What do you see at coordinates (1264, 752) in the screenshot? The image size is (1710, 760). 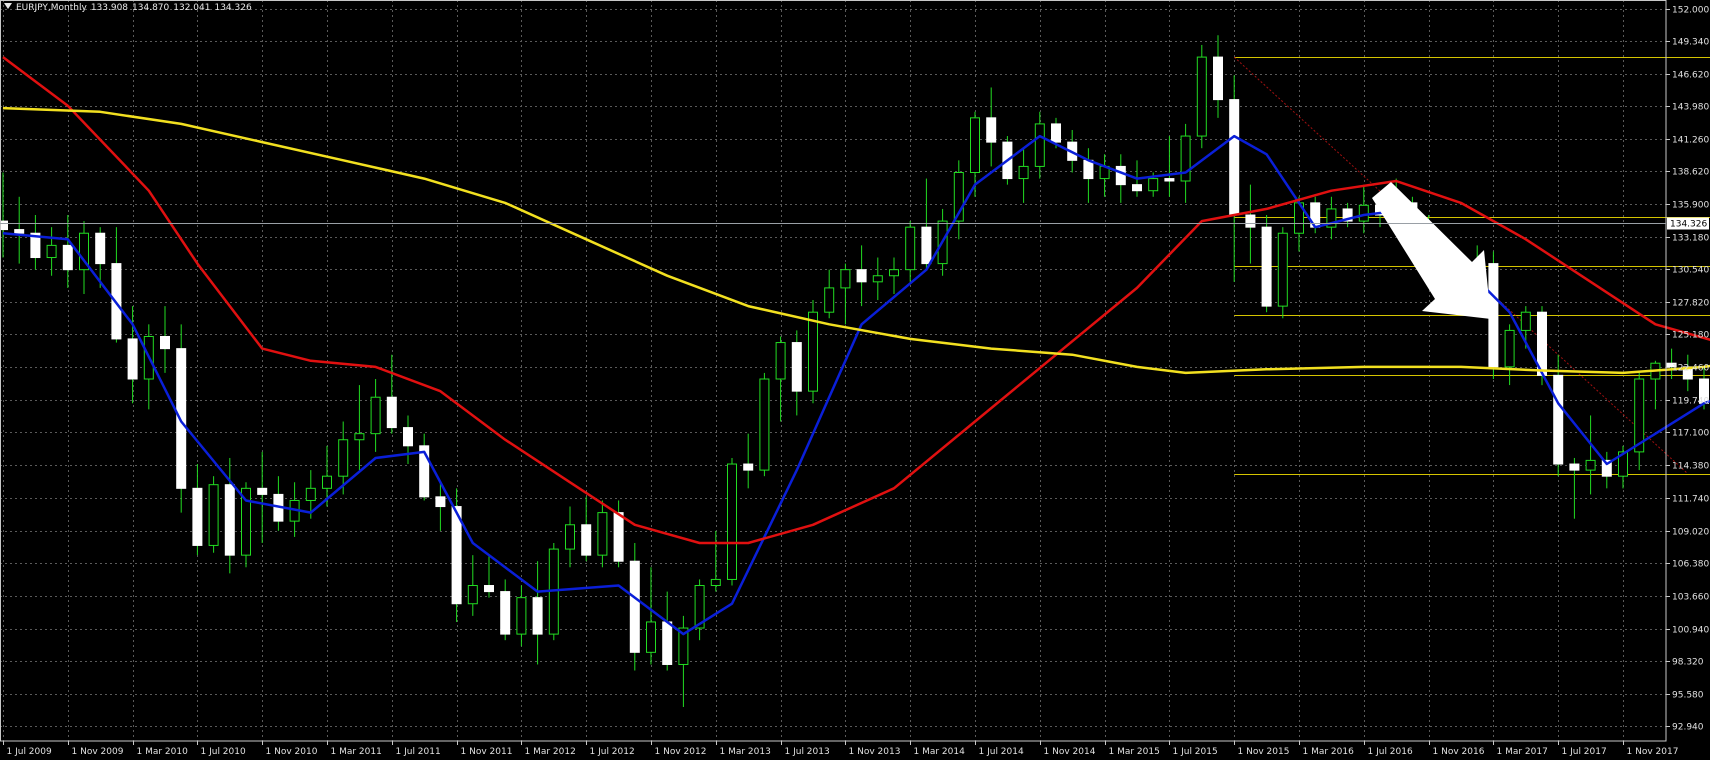 I see `x-tick-label: 1 Nov 2015` at bounding box center [1264, 752].